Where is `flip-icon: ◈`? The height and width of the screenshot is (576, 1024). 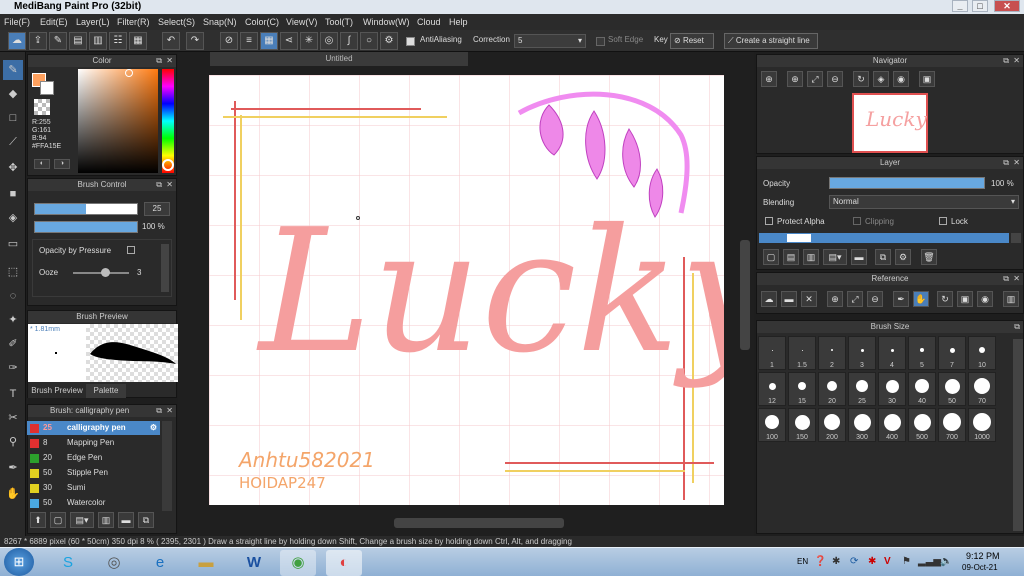 flip-icon: ◈ is located at coordinates (881, 79).